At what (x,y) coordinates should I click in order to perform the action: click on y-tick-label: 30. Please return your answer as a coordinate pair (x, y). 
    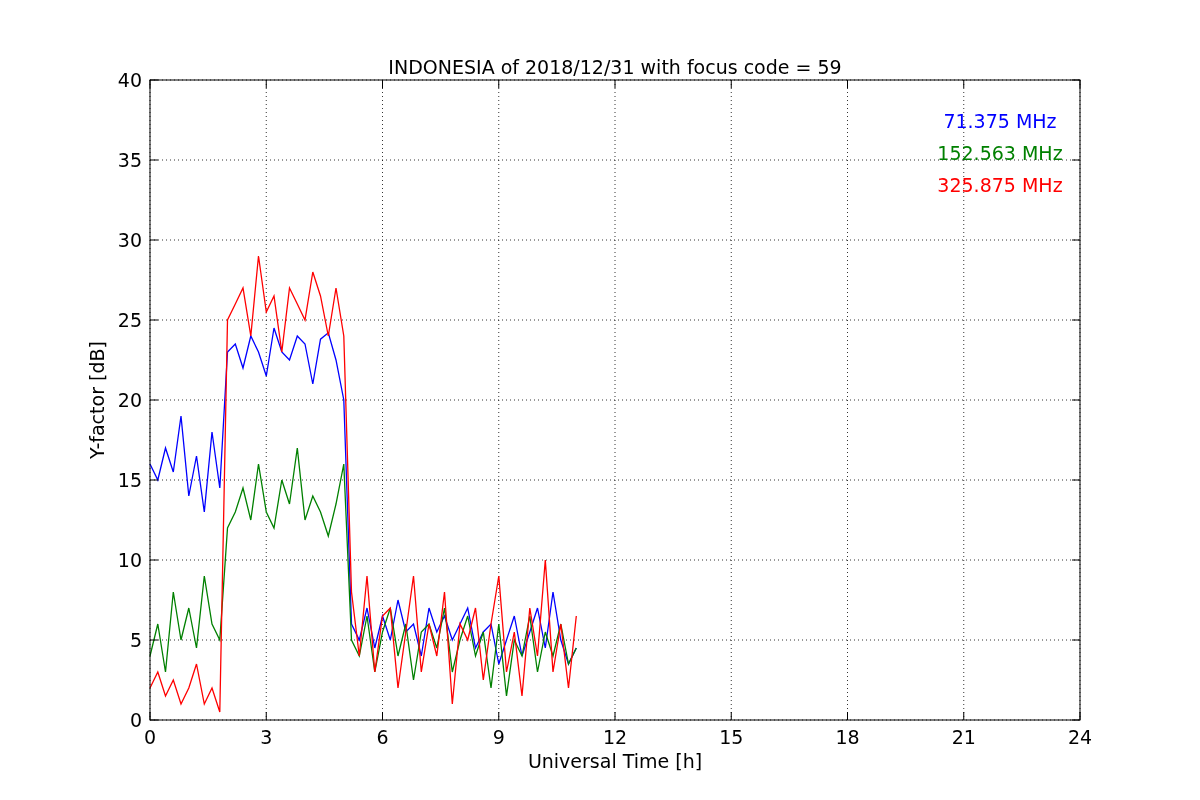
    Looking at the image, I should click on (129, 240).